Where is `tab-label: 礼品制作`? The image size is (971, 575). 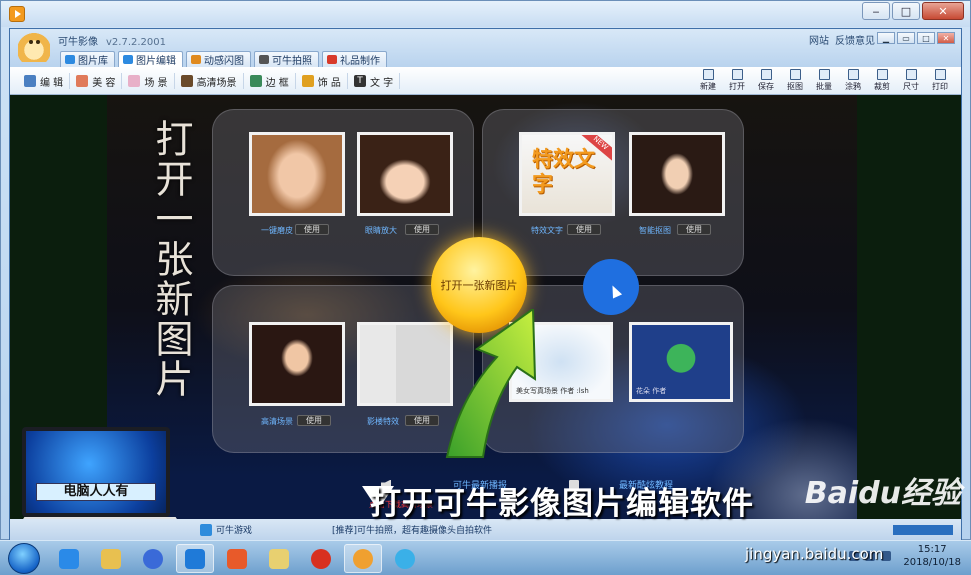
tab-label: 礼品制作 is located at coordinates (360, 61).